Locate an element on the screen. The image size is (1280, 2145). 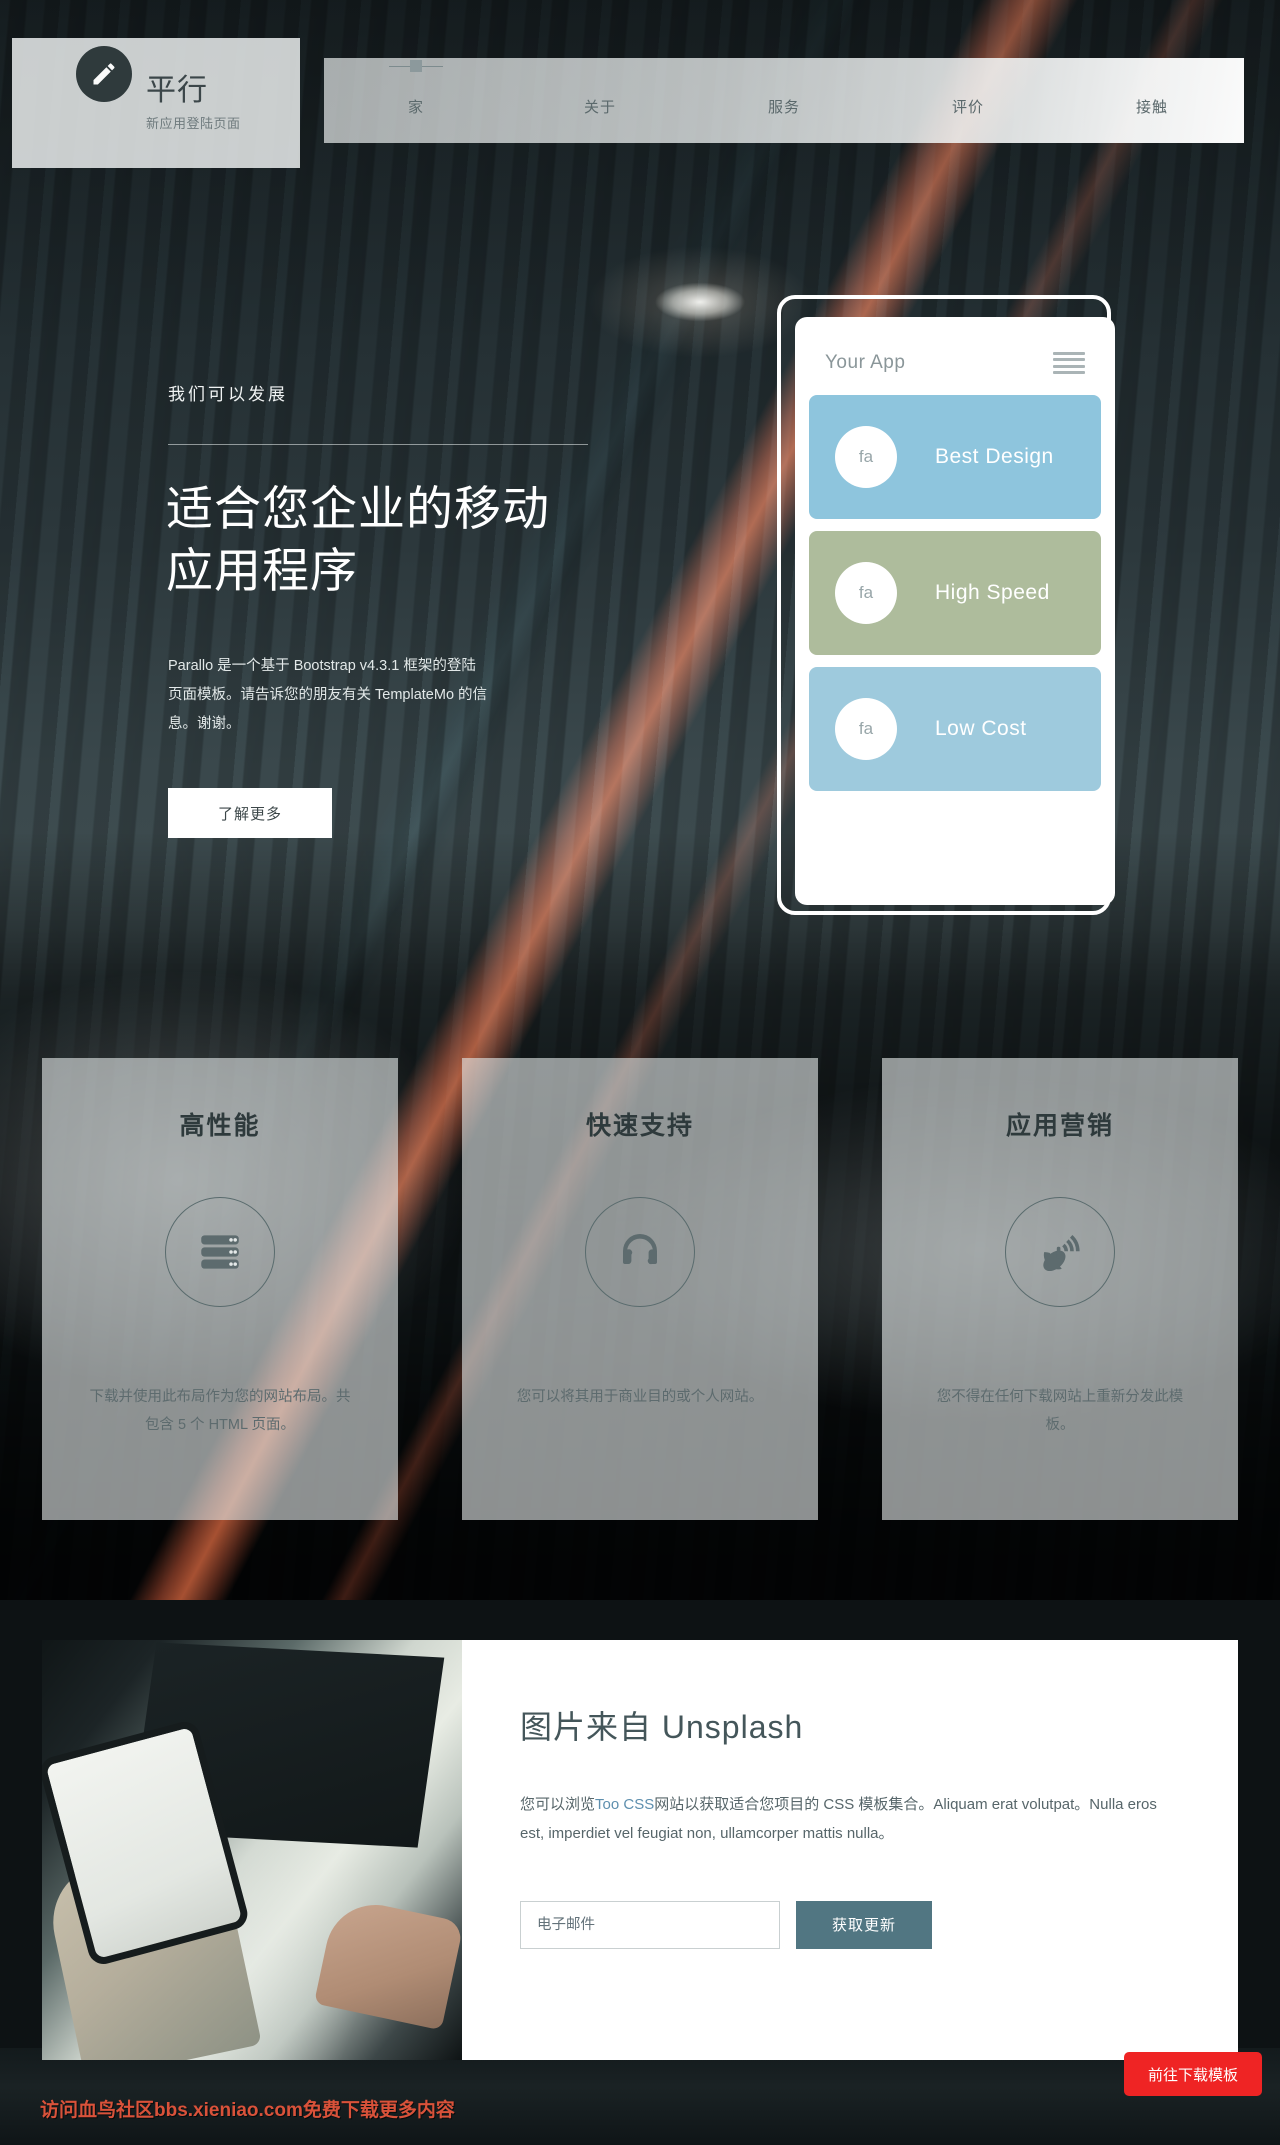
download-template-button: 前往下载模板 is located at coordinates (1193, 2074).